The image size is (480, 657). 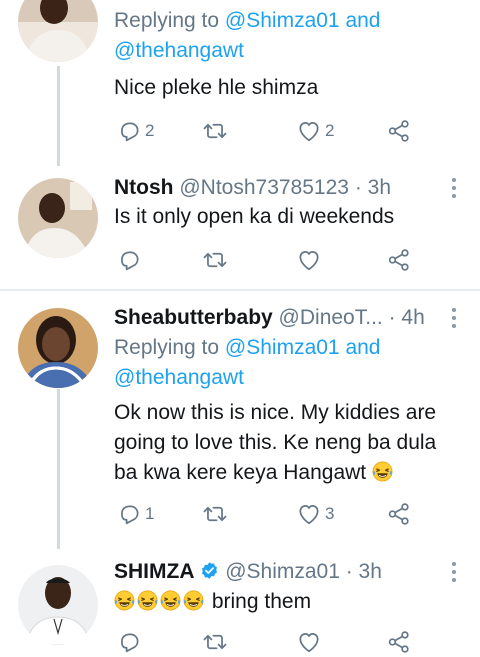 I want to click on tweet-text-line-3: ba kwa kere keya Hangawt, so click(x=254, y=473).